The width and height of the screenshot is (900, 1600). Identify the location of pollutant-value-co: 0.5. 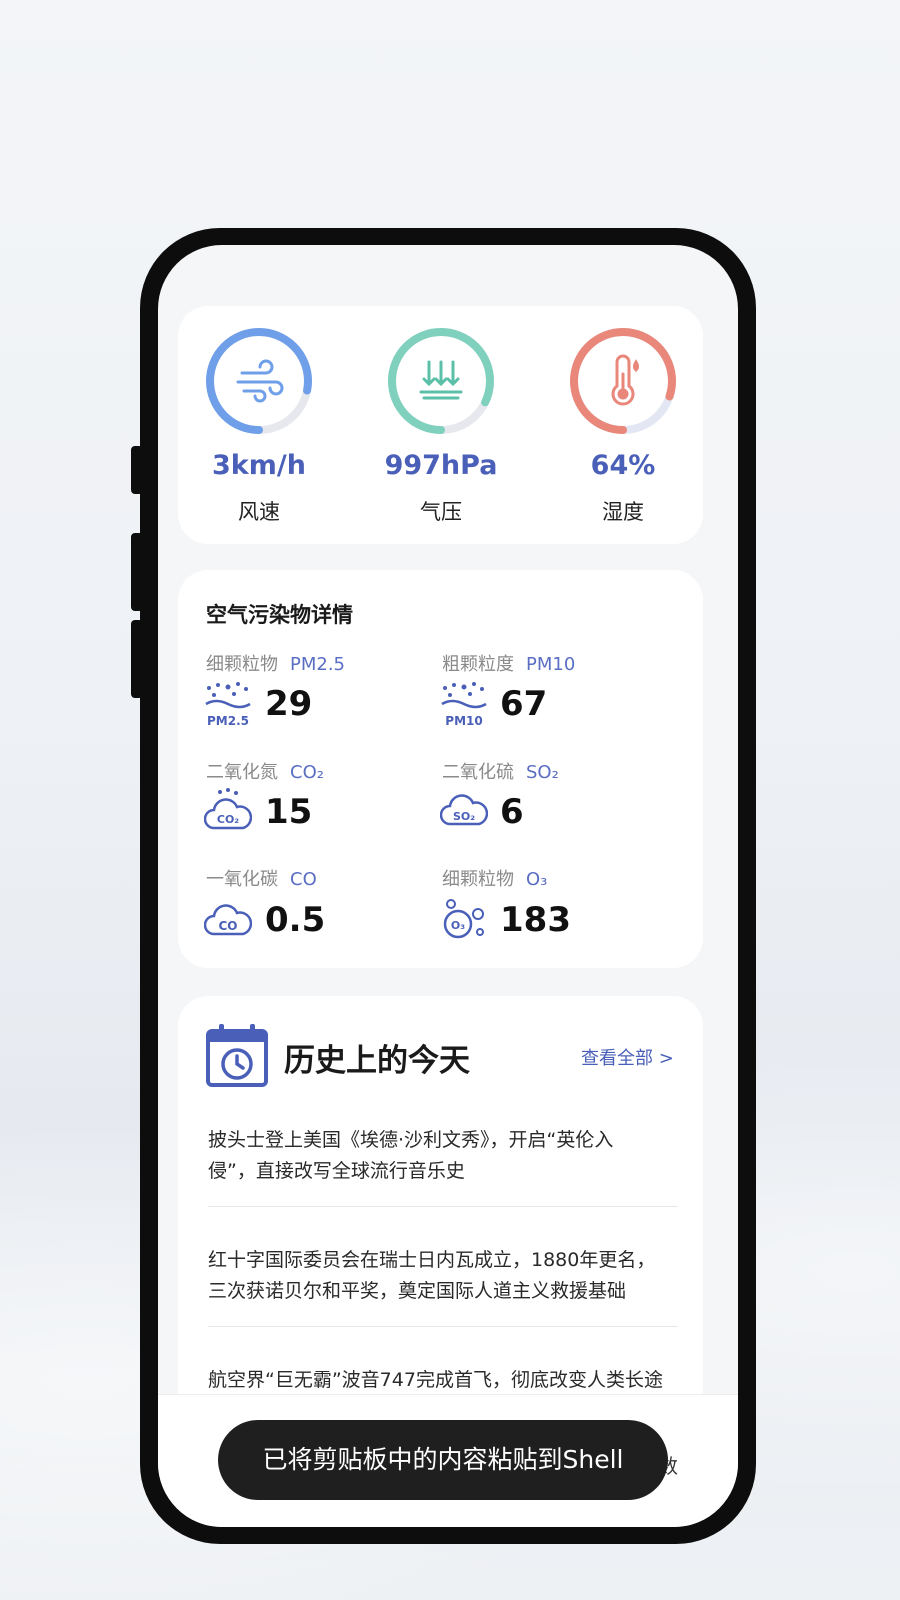
(295, 920).